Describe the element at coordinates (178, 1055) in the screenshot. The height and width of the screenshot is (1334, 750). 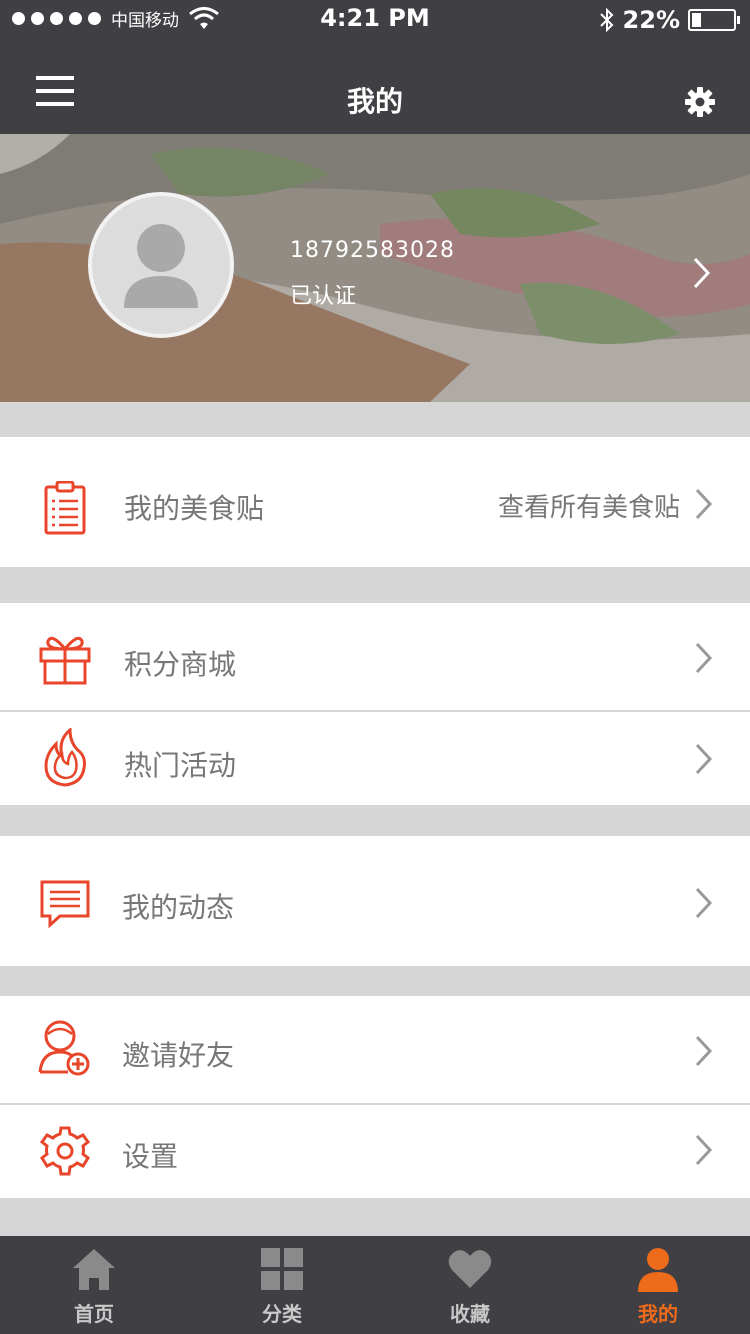
I see `menu-item-label: 邀请好友` at that location.